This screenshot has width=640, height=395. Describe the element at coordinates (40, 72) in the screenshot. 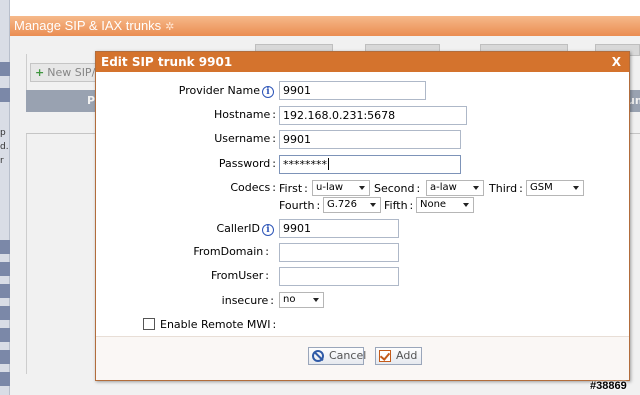

I see `plus-icon: +` at that location.